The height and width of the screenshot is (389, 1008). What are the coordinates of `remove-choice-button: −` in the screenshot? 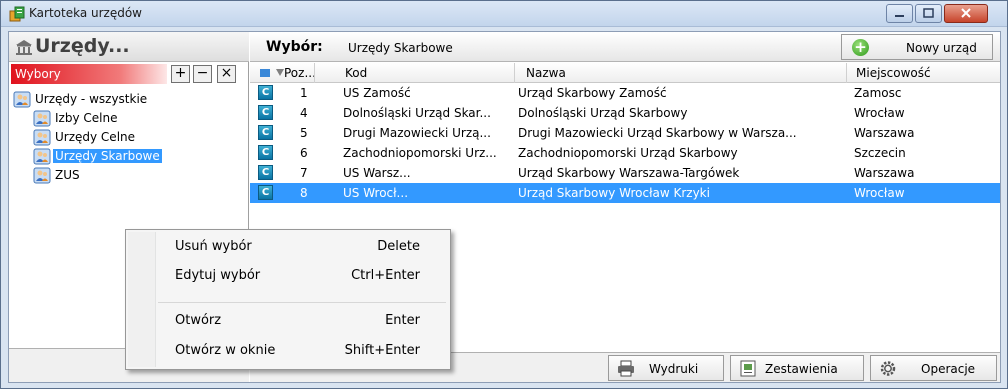 It's located at (202, 74).